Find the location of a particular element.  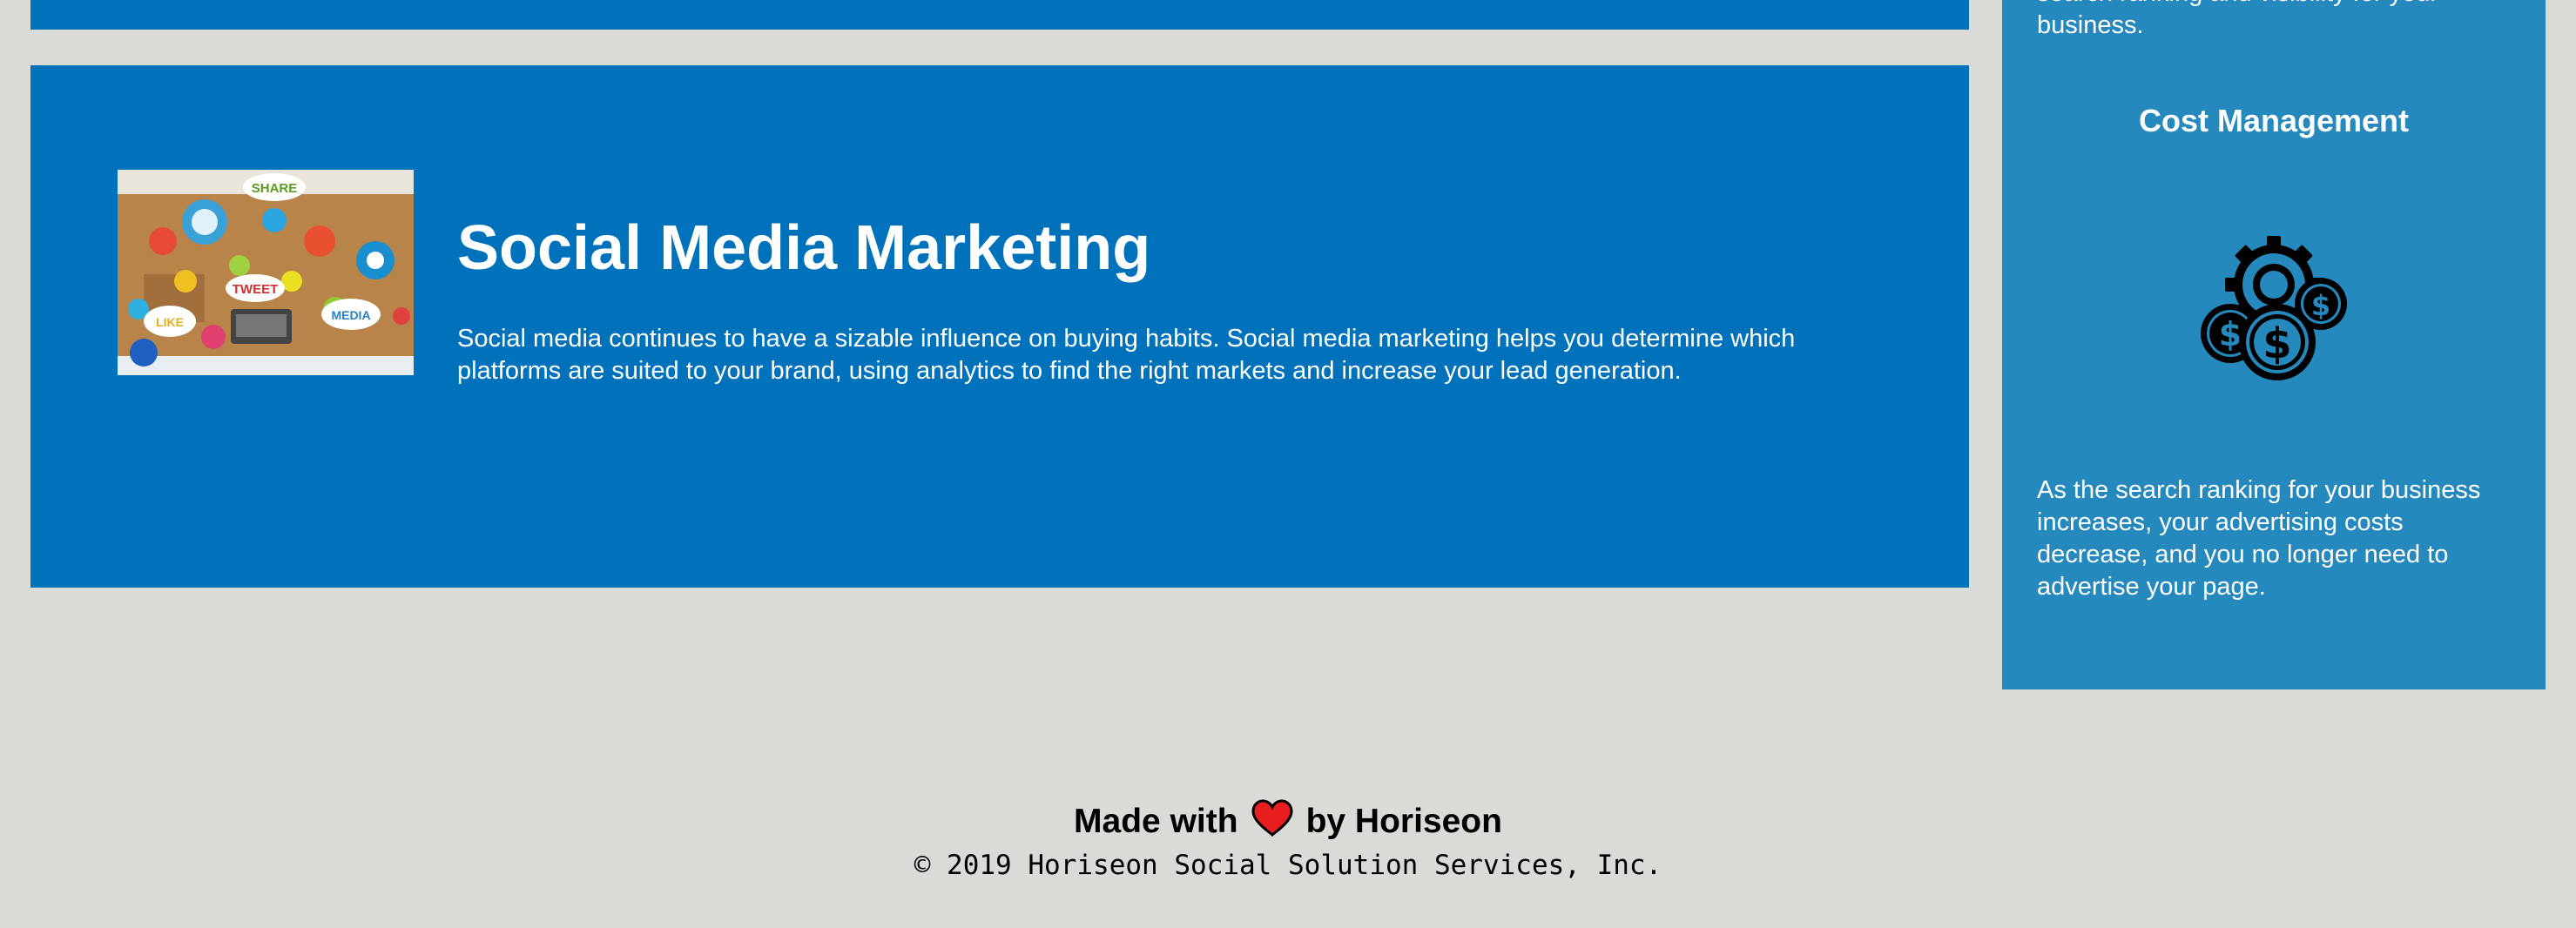

footer-made-with: Made with is located at coordinates (1156, 821).